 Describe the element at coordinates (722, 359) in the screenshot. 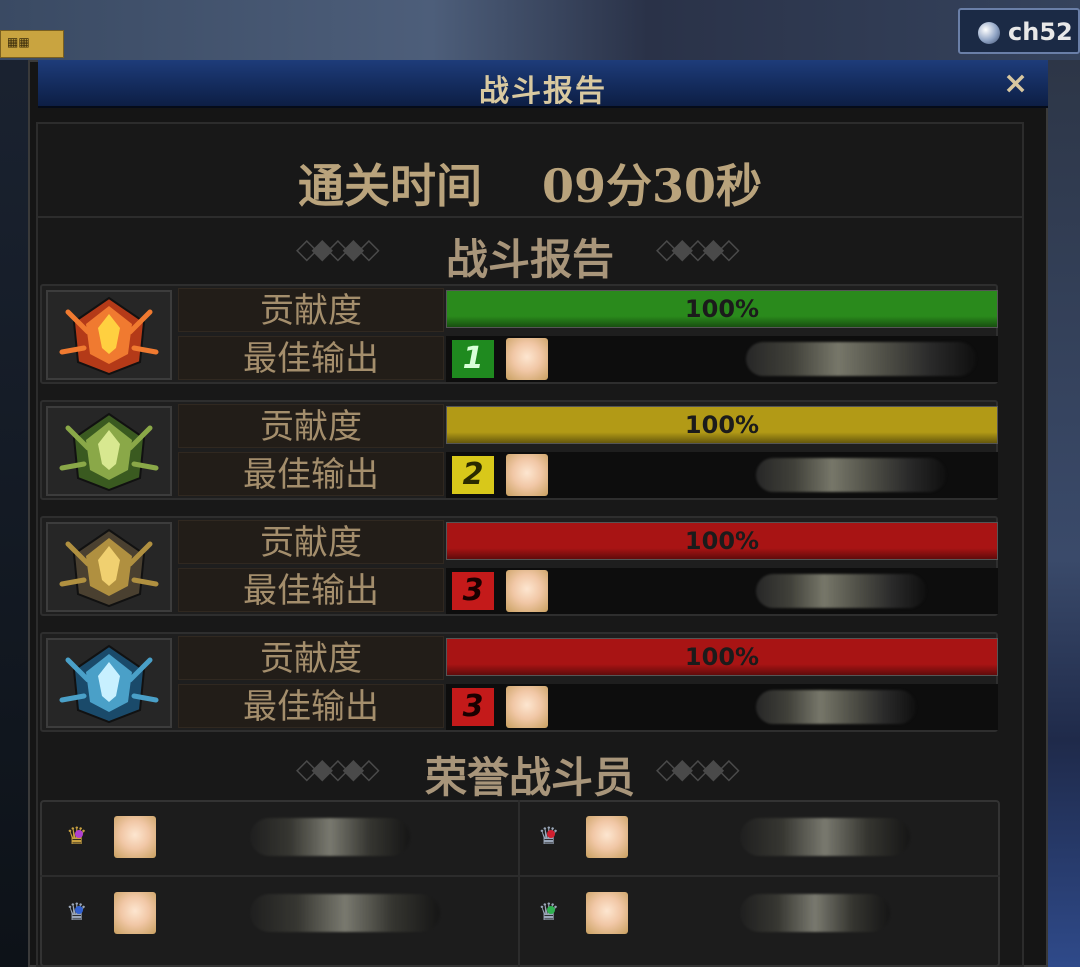

I see `best-output-entry: 1` at that location.